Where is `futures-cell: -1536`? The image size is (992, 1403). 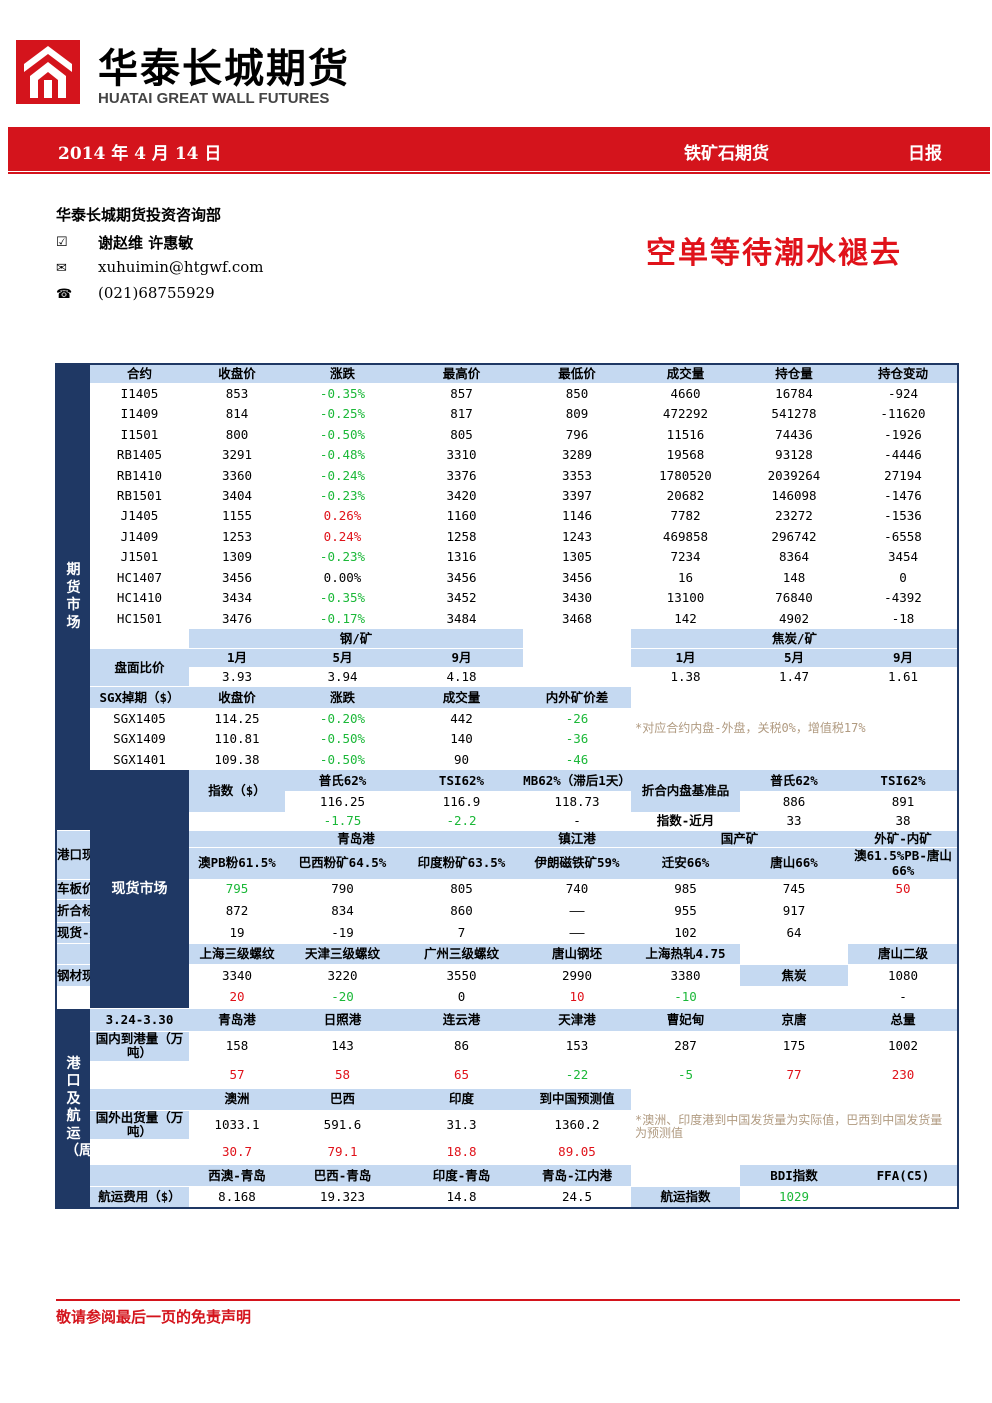
futures-cell: -1536 is located at coordinates (903, 516).